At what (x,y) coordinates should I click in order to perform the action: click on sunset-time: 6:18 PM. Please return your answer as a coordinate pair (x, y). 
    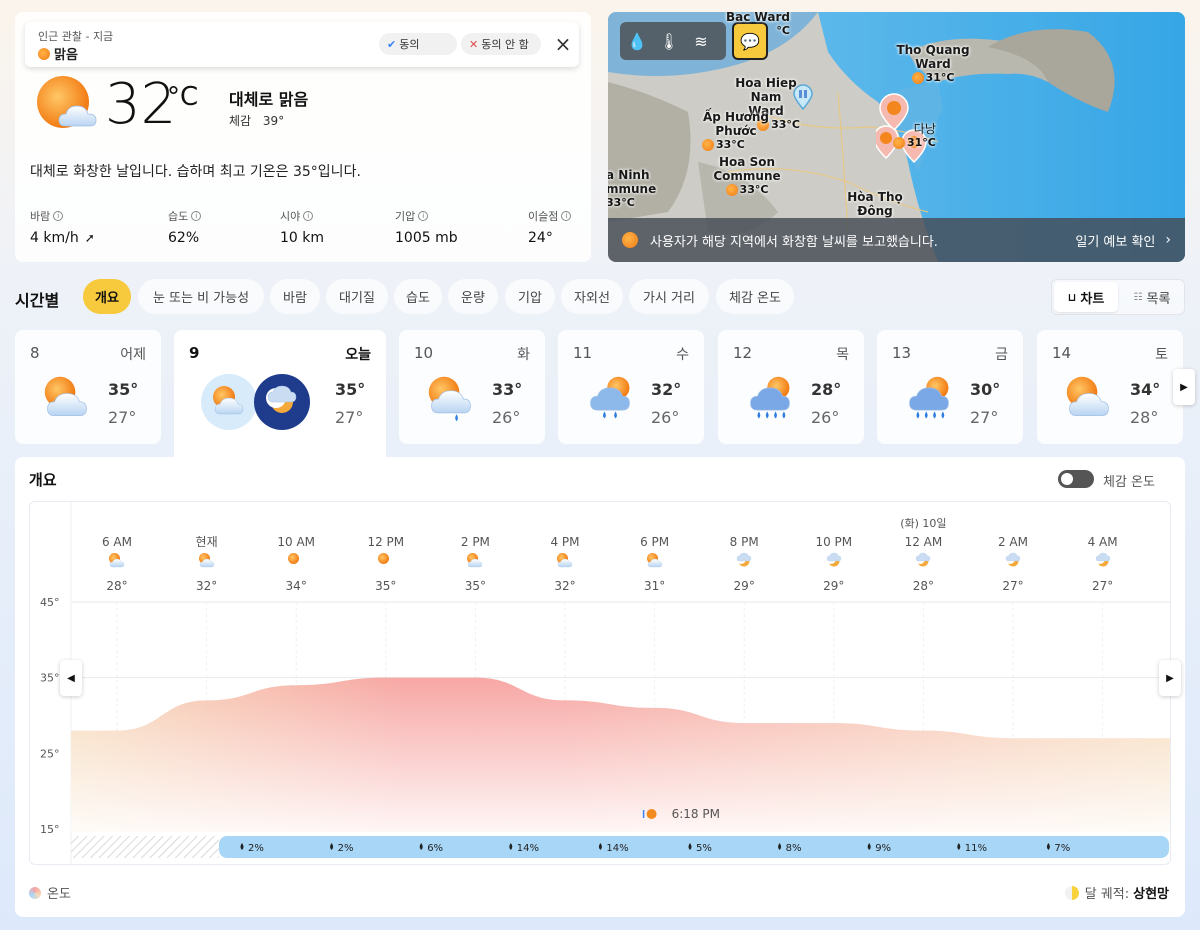
    Looking at the image, I should click on (696, 814).